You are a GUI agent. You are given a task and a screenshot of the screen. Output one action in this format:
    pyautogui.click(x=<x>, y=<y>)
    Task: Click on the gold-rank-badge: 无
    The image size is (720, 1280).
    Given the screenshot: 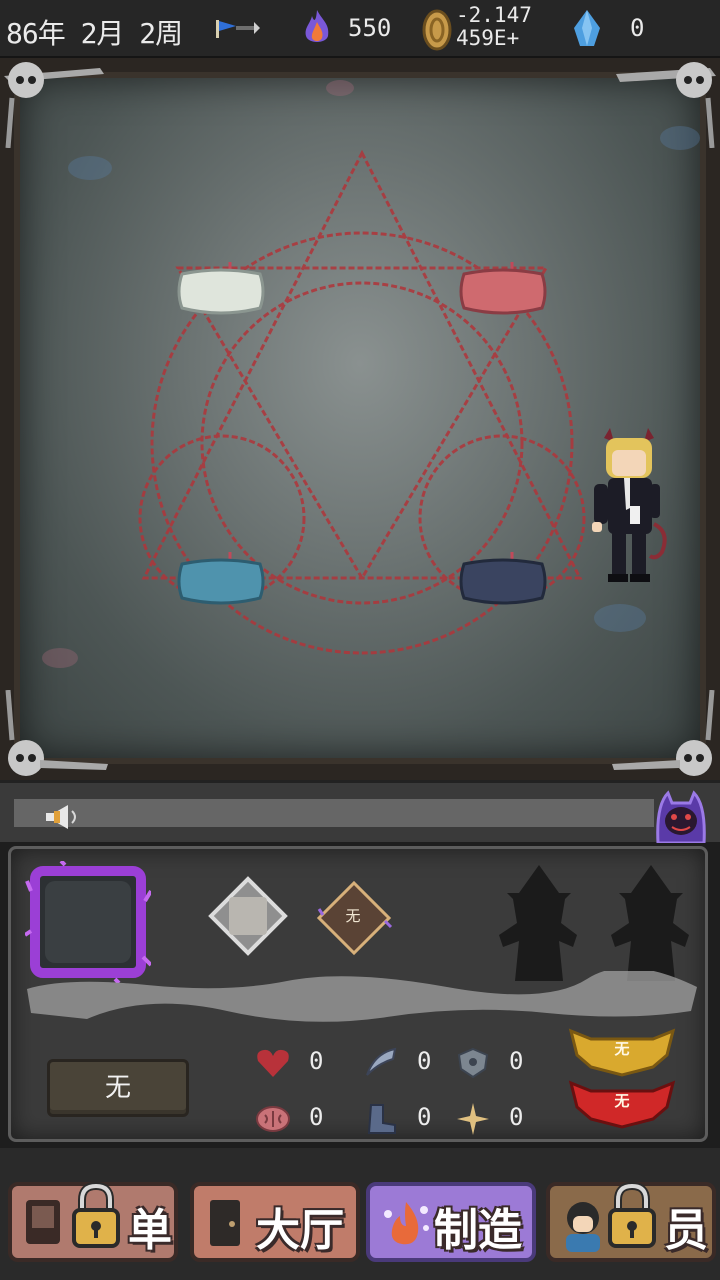 What is the action you would take?
    pyautogui.click(x=622, y=1052)
    